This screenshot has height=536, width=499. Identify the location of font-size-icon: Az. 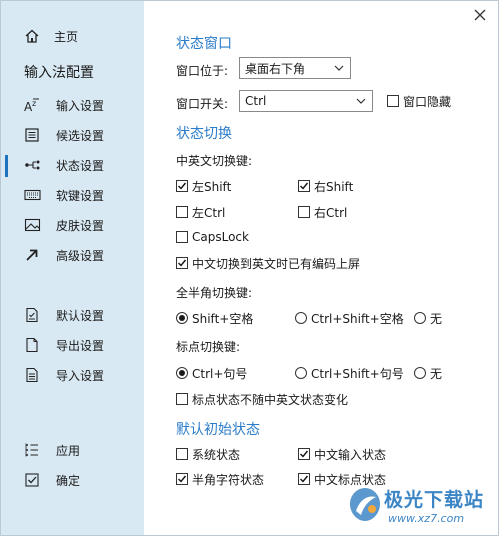
(35, 105).